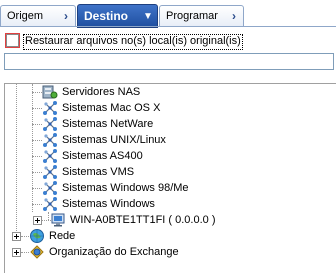  What do you see at coordinates (168, 26) in the screenshot?
I see `tab-divider` at bounding box center [168, 26].